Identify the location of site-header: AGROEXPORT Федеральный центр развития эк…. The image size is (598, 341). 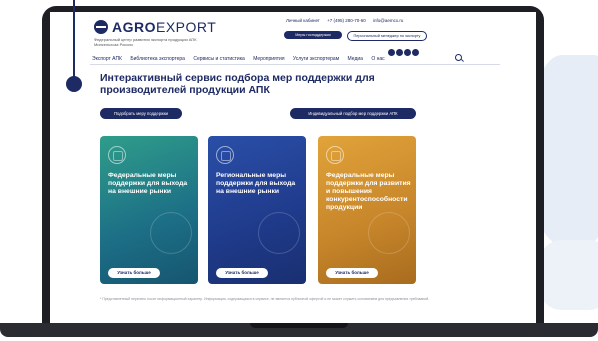
(293, 41).